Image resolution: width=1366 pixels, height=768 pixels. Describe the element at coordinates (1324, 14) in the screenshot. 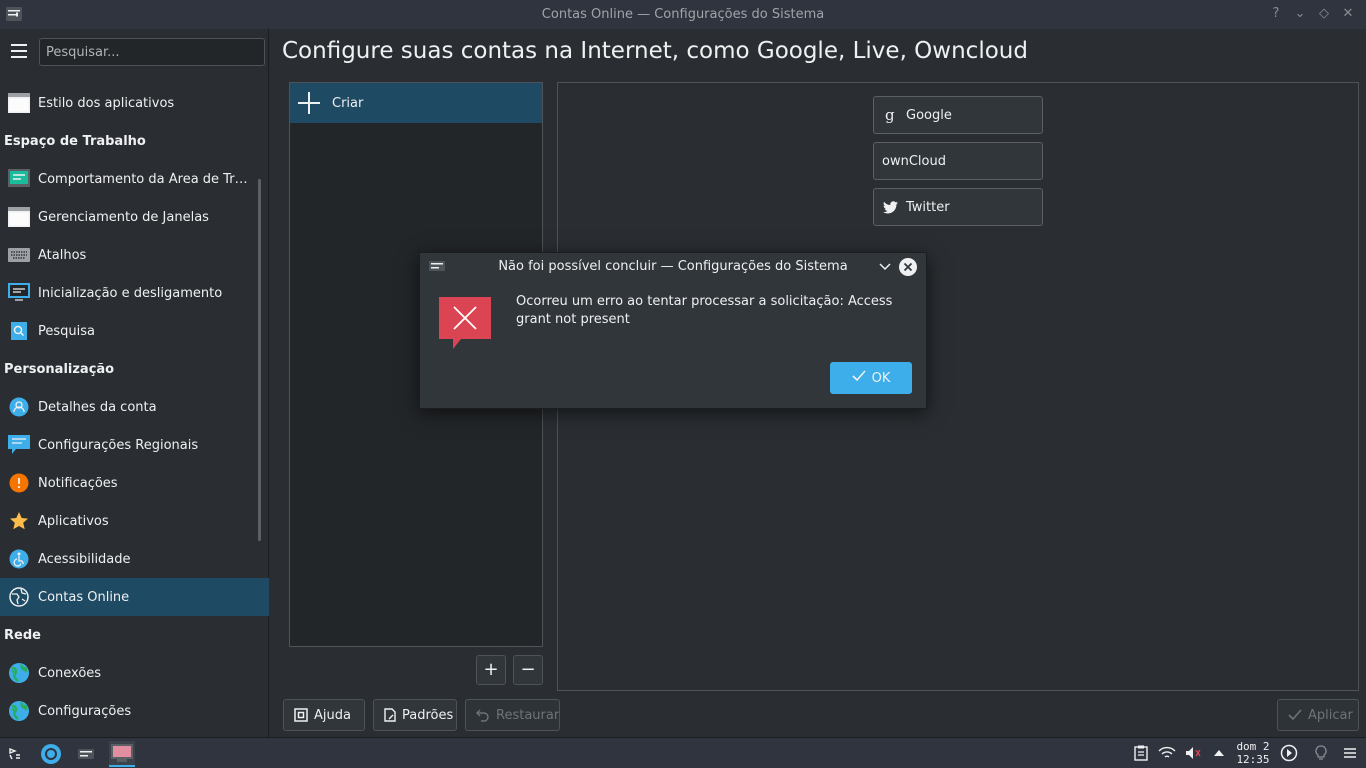

I see `maximize-icon: ◇` at that location.